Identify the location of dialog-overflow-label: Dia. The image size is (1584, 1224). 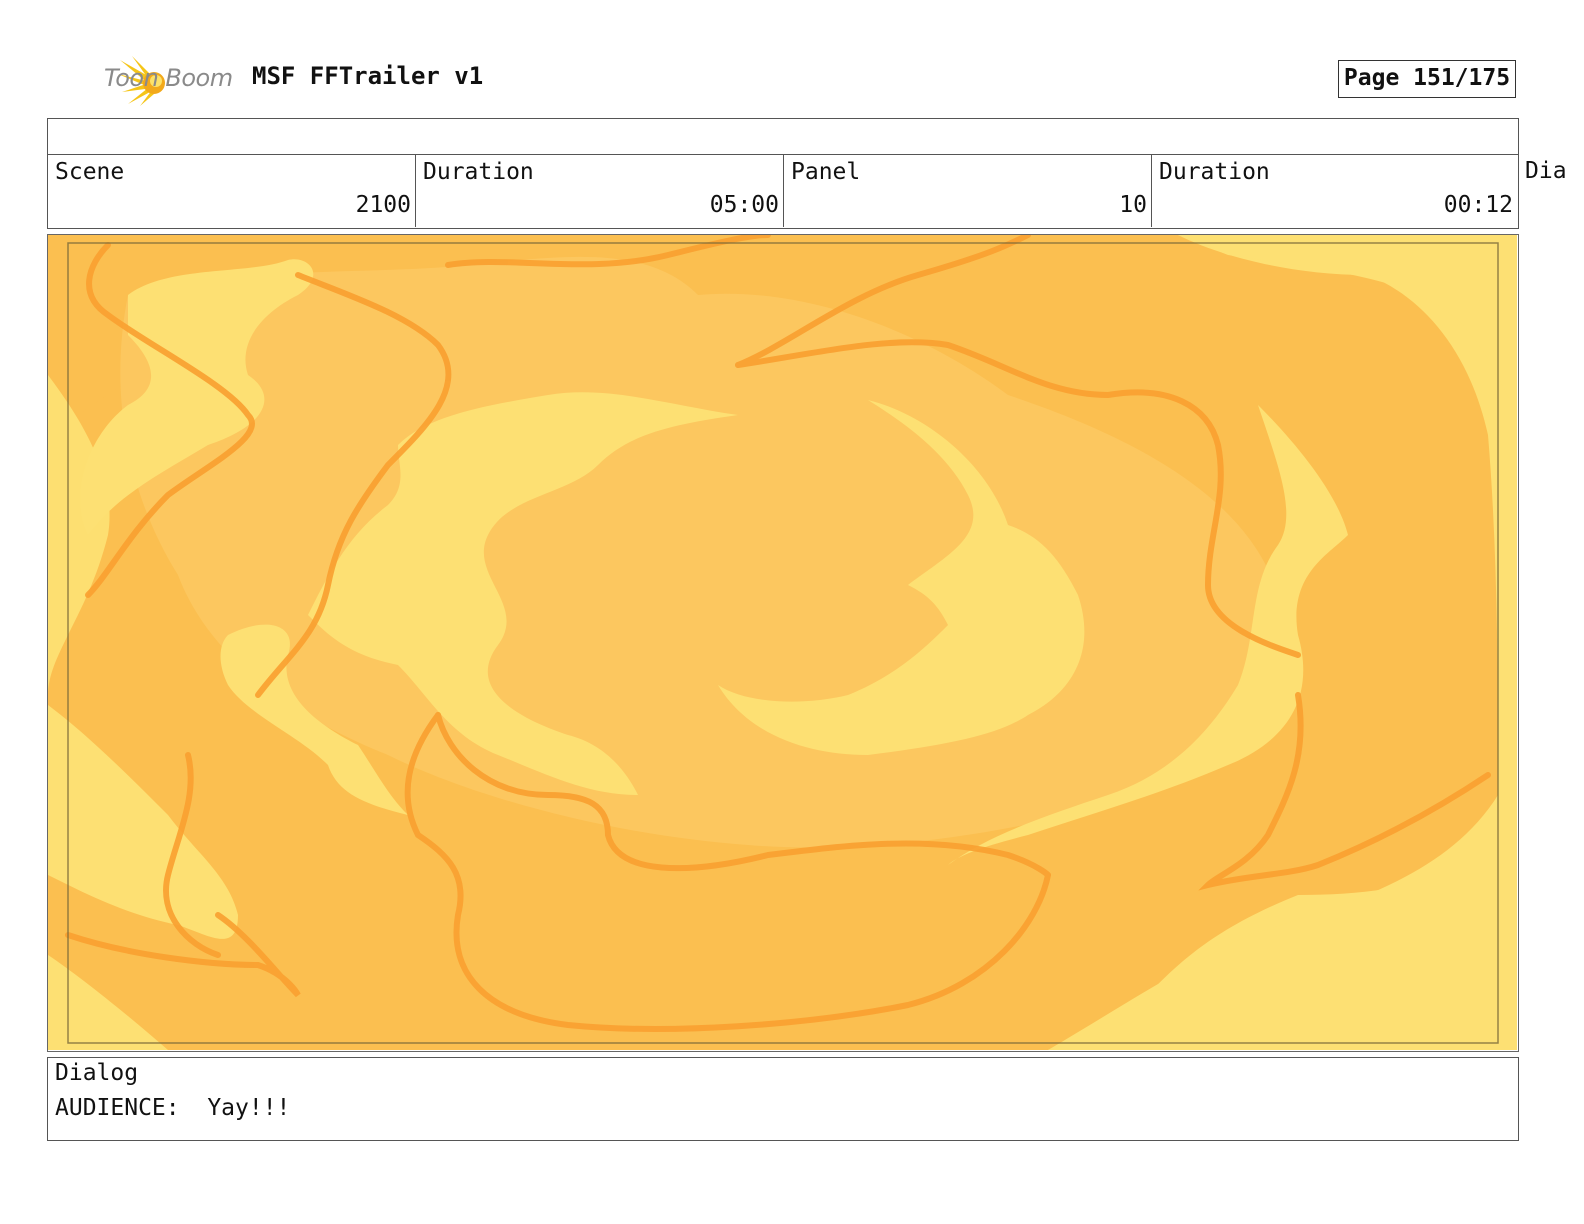
(1546, 171).